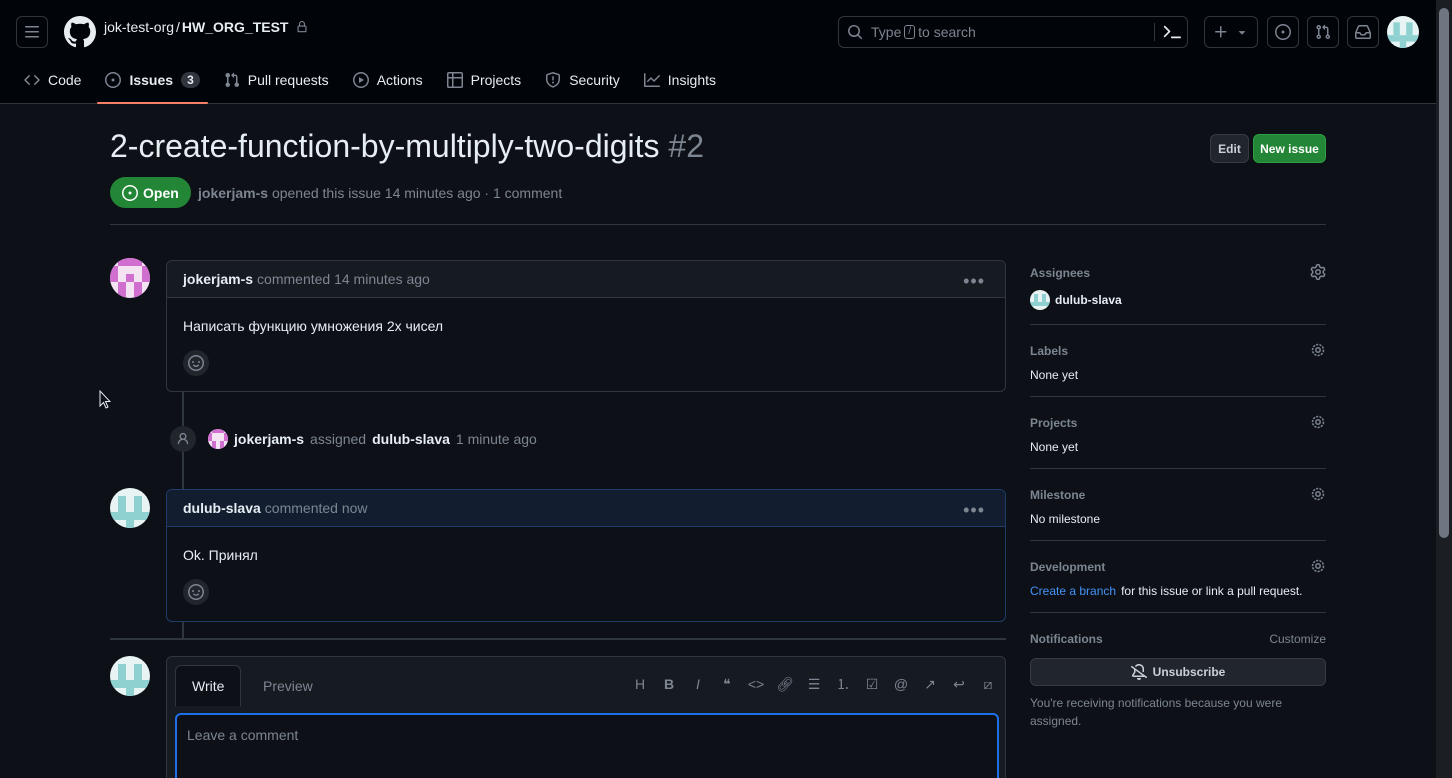  What do you see at coordinates (1013, 32) in the screenshot?
I see `search-input: Type / to search` at bounding box center [1013, 32].